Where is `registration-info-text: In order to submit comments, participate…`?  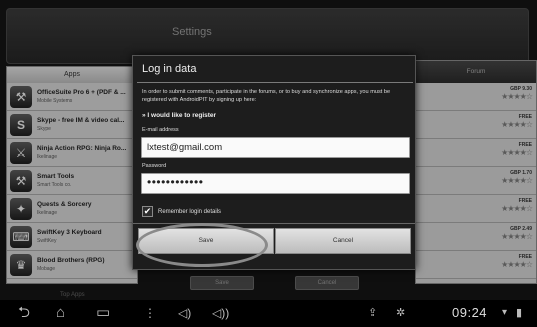 registration-info-text: In order to submit comments, participate… is located at coordinates (266, 96).